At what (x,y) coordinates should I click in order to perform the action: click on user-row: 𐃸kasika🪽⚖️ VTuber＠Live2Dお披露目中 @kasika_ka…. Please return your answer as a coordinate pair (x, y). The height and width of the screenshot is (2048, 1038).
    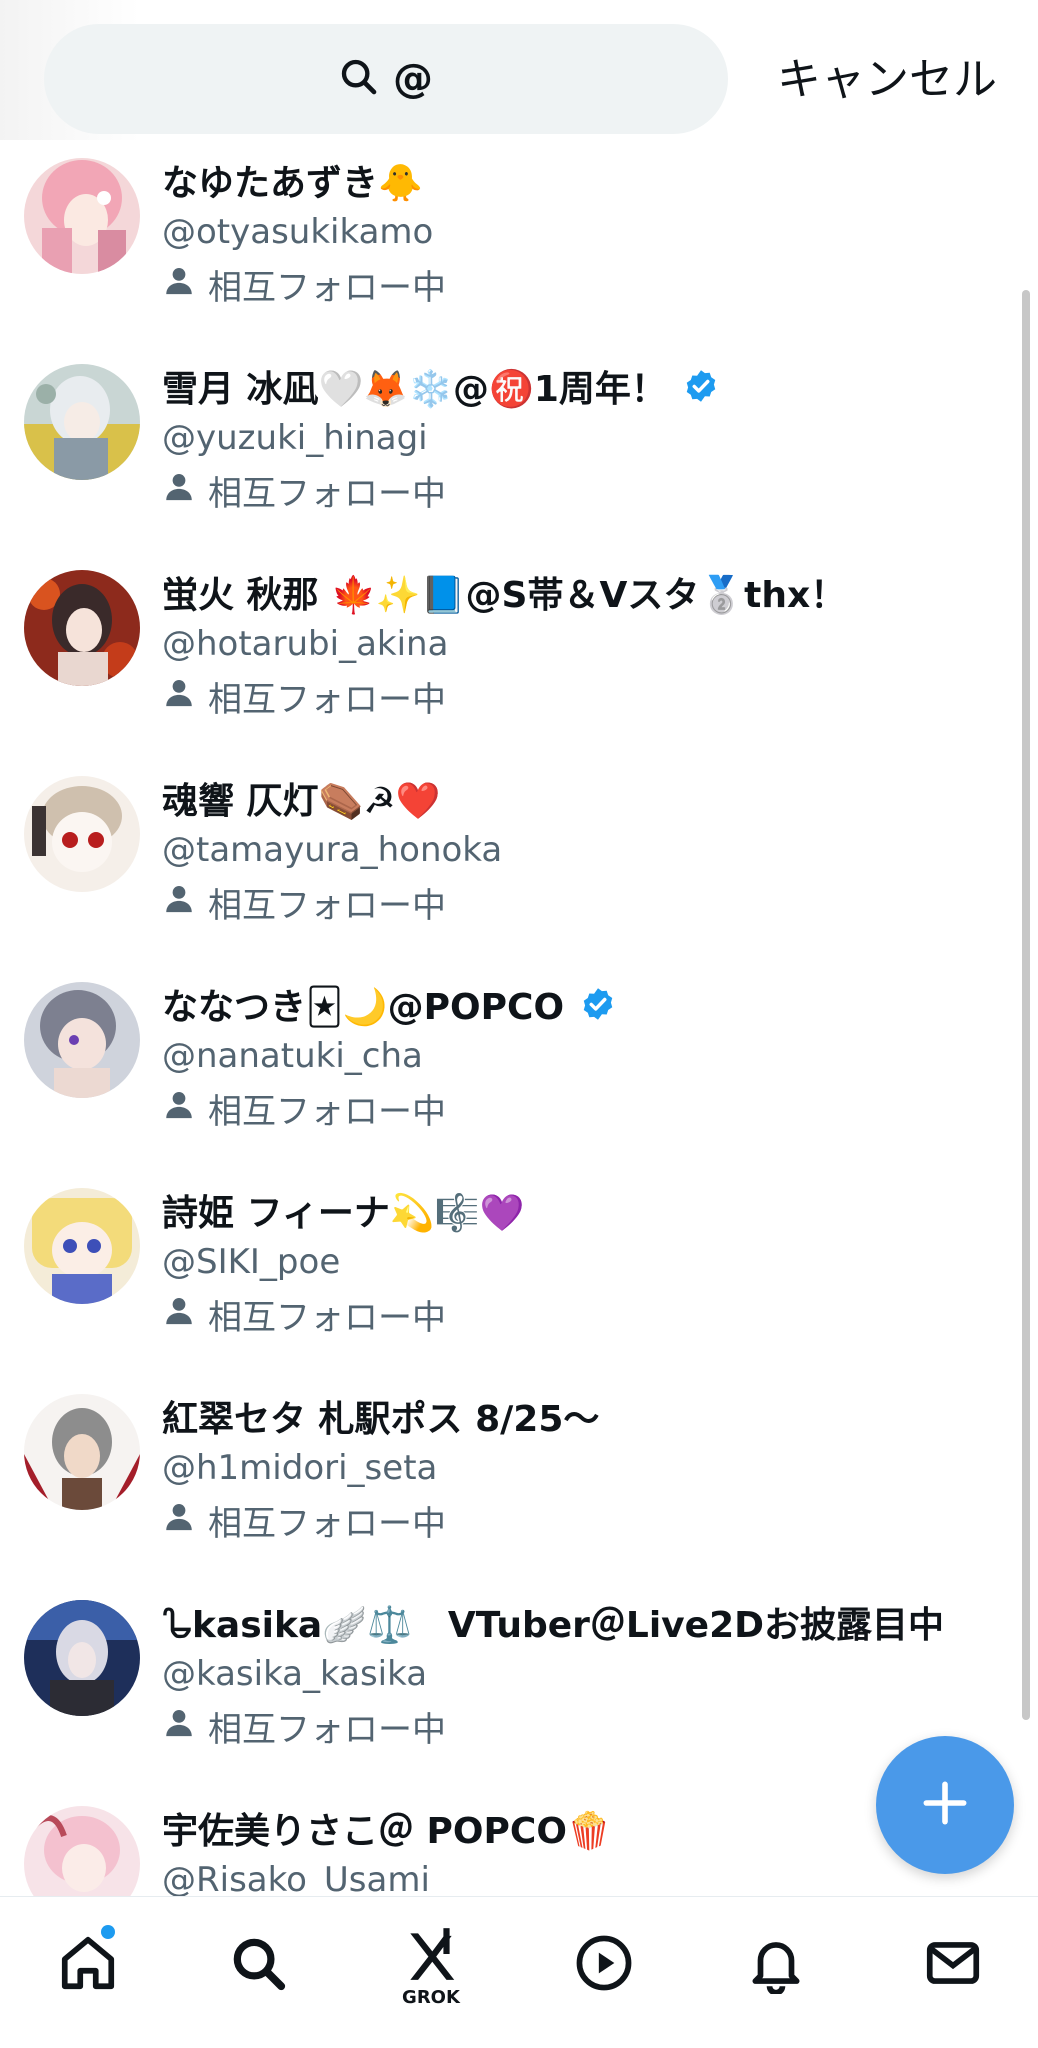
    Looking at the image, I should click on (519, 1685).